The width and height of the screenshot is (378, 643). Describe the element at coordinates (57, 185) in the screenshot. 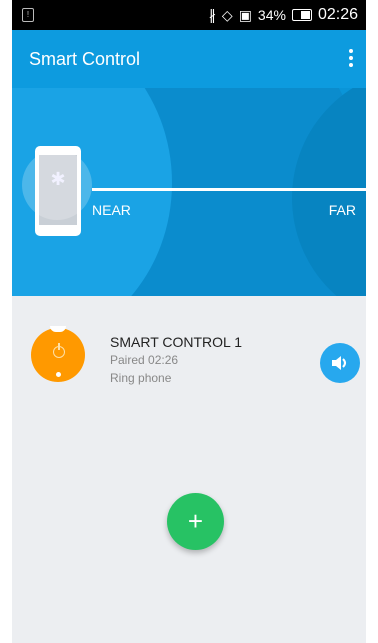

I see `range-ring-inner` at that location.